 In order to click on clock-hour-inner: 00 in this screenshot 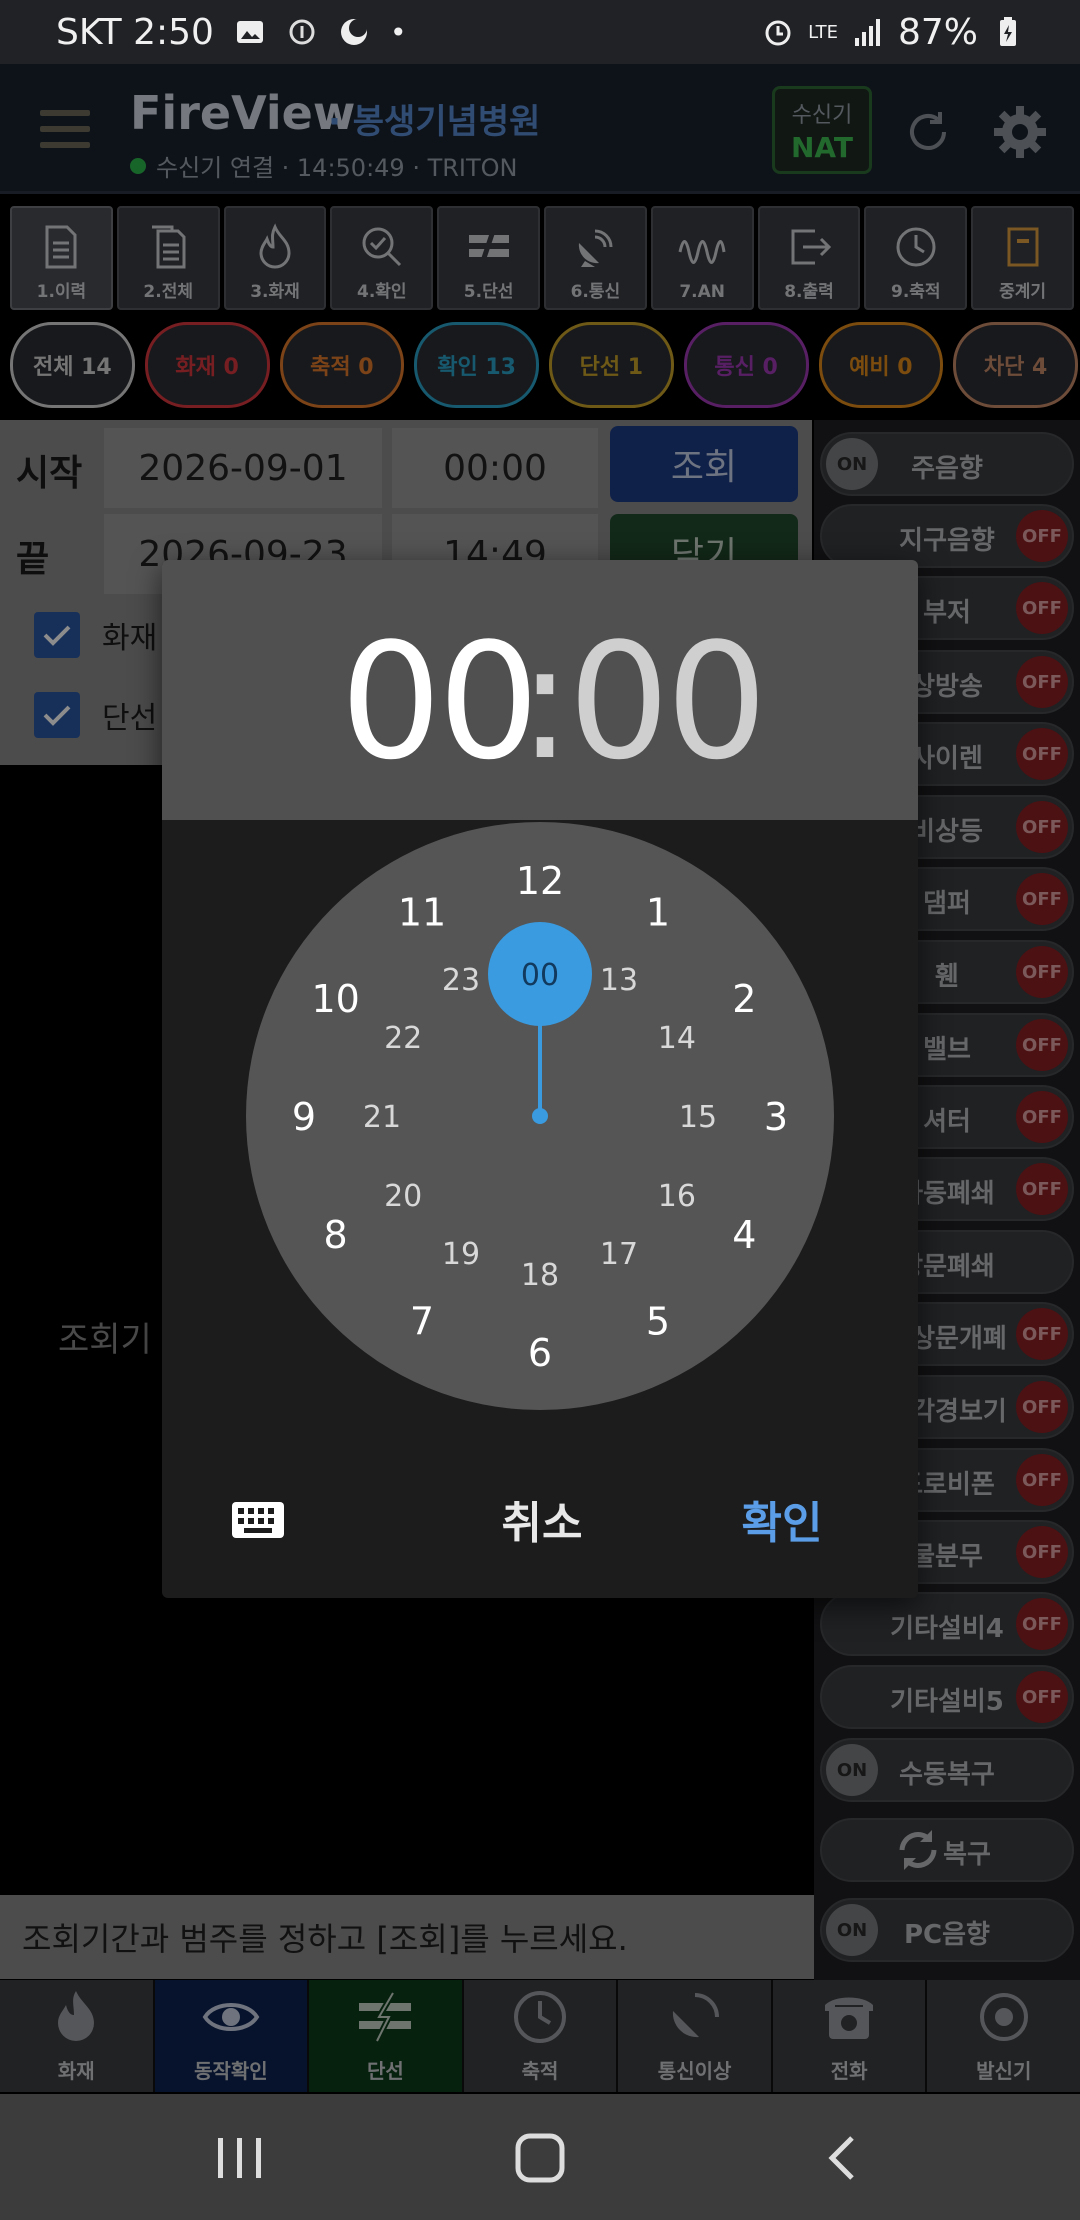, I will do `click(540, 975)`.